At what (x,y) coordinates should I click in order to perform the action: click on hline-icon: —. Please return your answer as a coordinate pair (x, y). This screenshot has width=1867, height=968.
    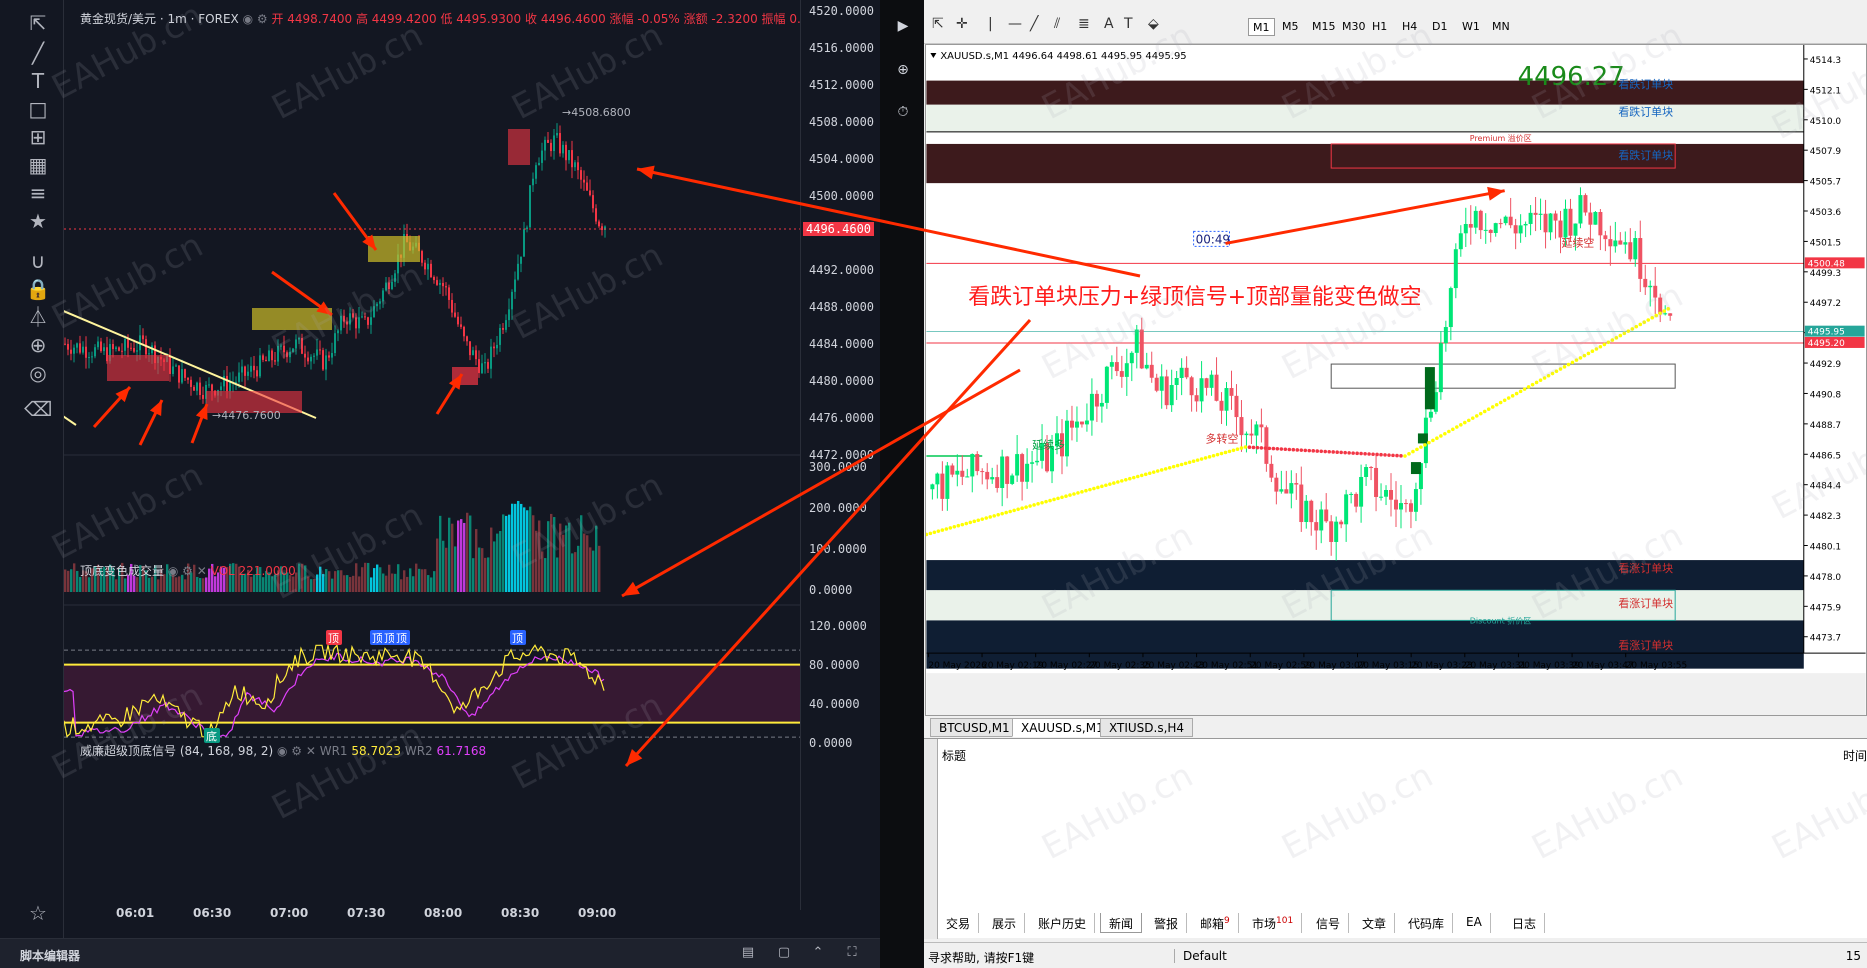
    Looking at the image, I should click on (1015, 24).